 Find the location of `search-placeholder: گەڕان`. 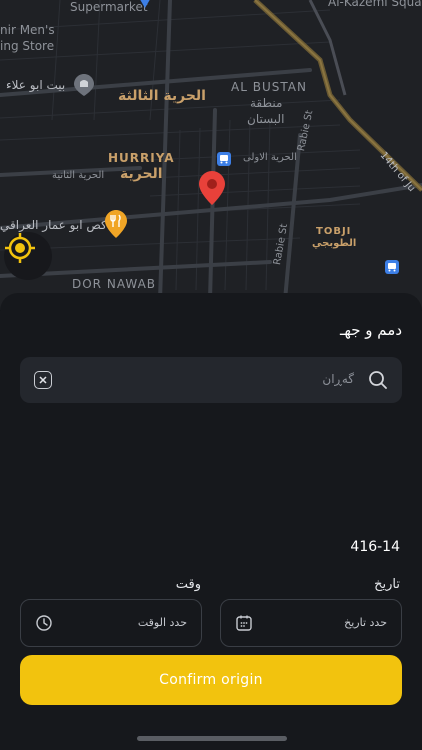

search-placeholder: گەڕان is located at coordinates (338, 379).